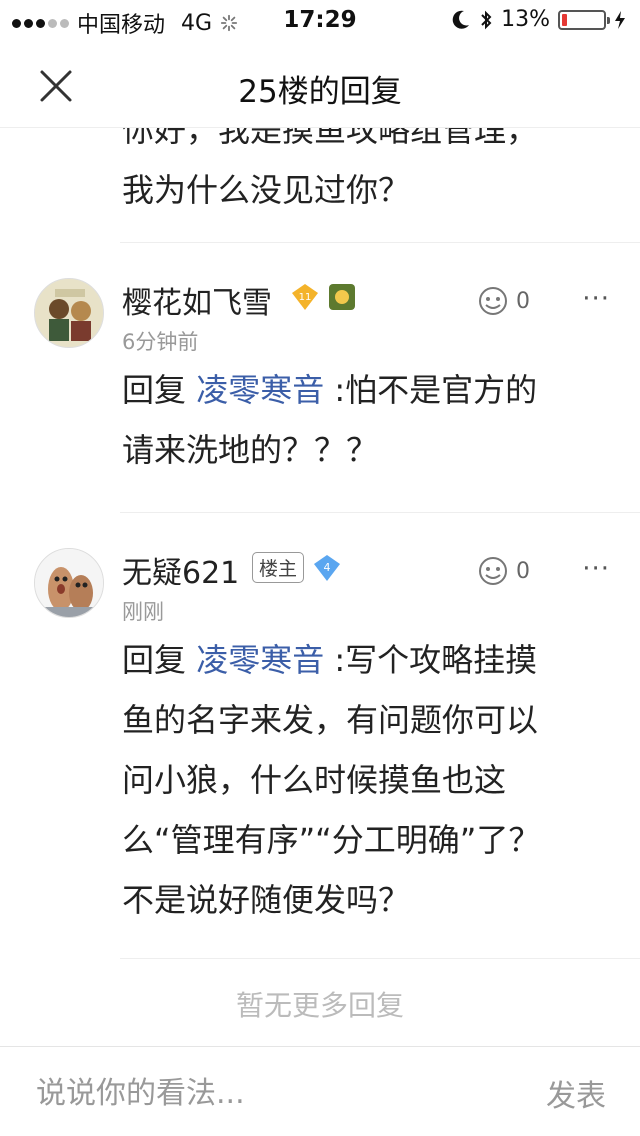  What do you see at coordinates (486, 19) in the screenshot?
I see `bluetooth-icon` at bounding box center [486, 19].